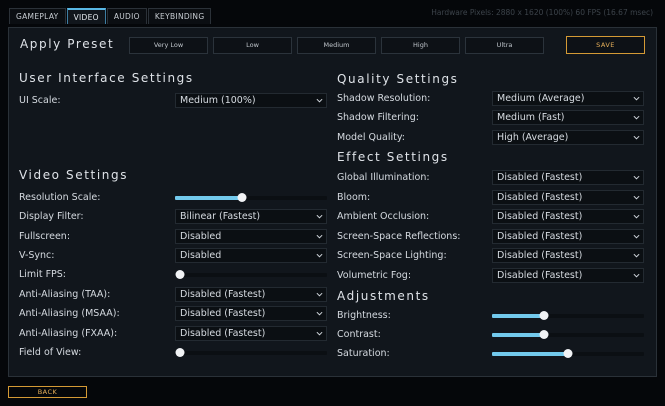  I want to click on volumetric-fog-label: Volumetric Fog:, so click(374, 275).